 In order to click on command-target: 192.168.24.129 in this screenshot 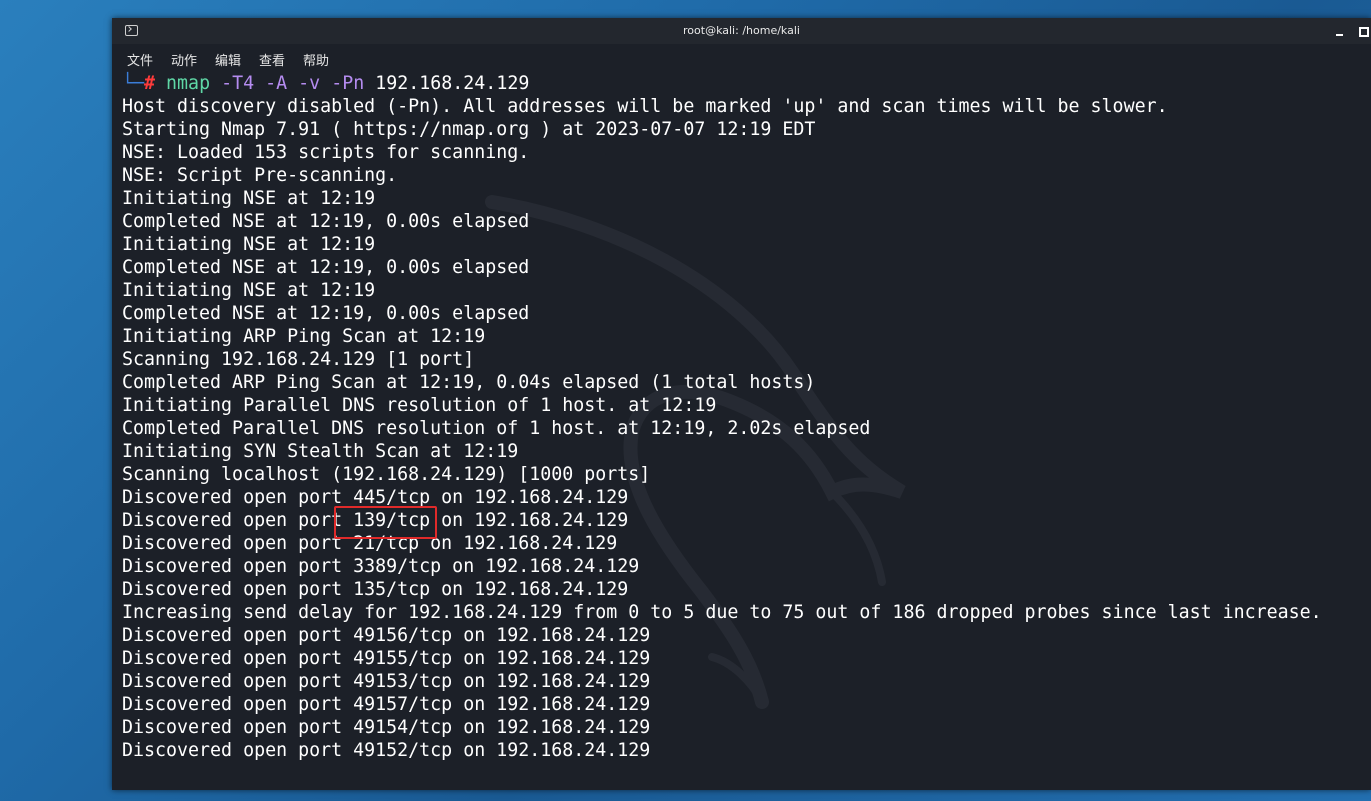, I will do `click(452, 83)`.